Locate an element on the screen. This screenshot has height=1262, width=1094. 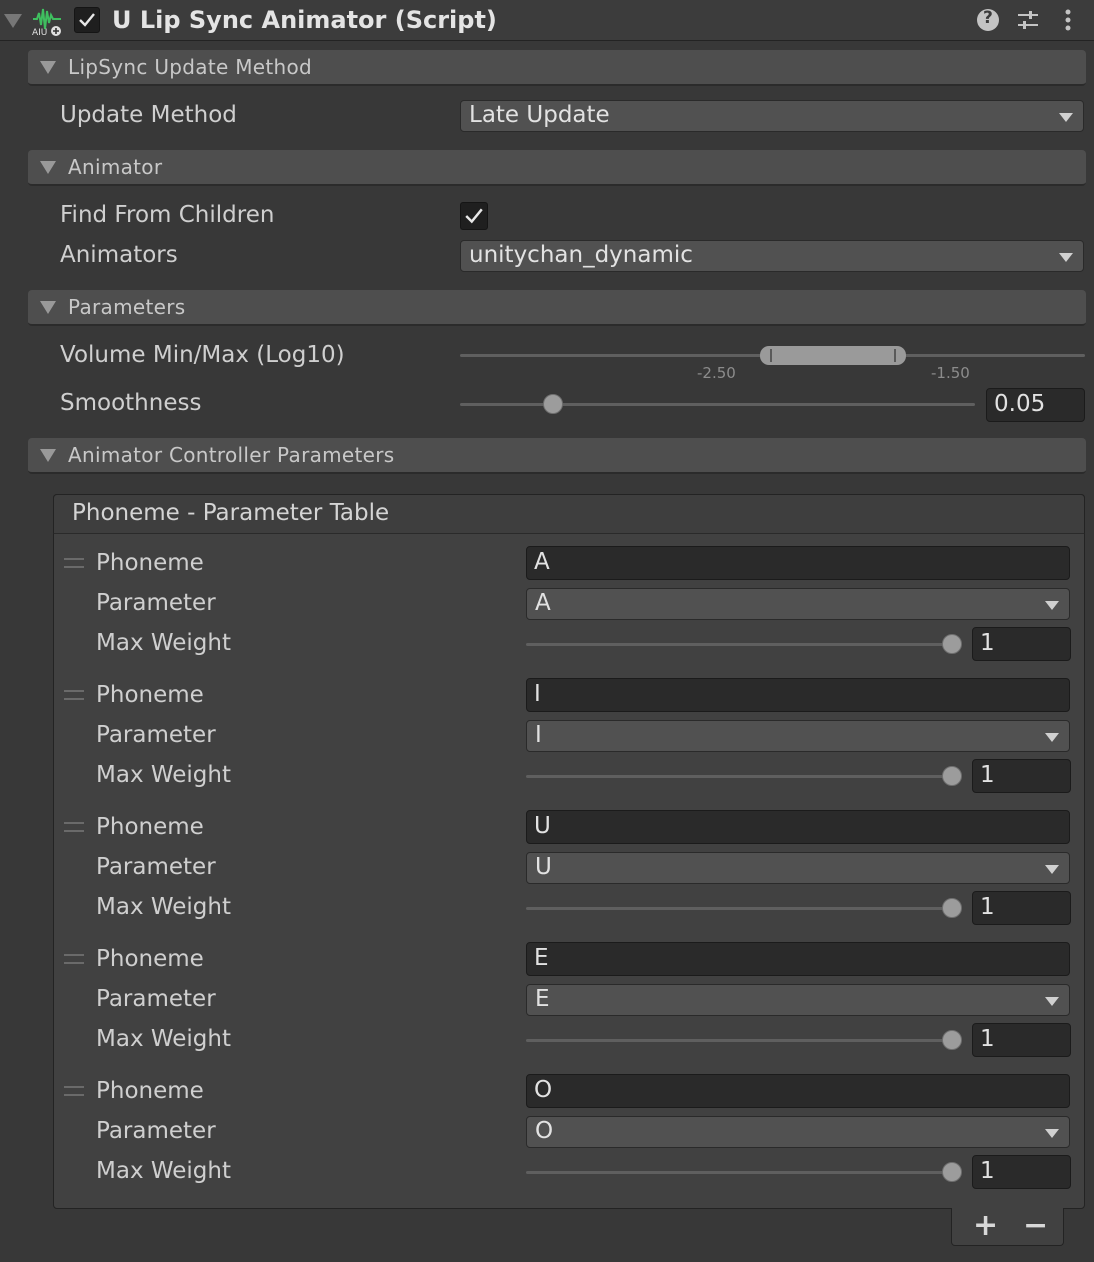
parameter-value: A is located at coordinates (543, 603).